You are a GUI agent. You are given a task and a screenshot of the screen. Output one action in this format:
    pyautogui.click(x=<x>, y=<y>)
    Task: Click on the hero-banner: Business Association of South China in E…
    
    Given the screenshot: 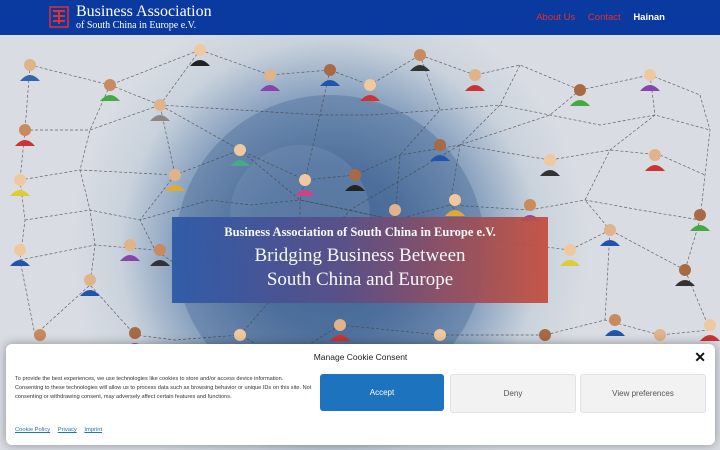 What is the action you would take?
    pyautogui.click(x=360, y=260)
    